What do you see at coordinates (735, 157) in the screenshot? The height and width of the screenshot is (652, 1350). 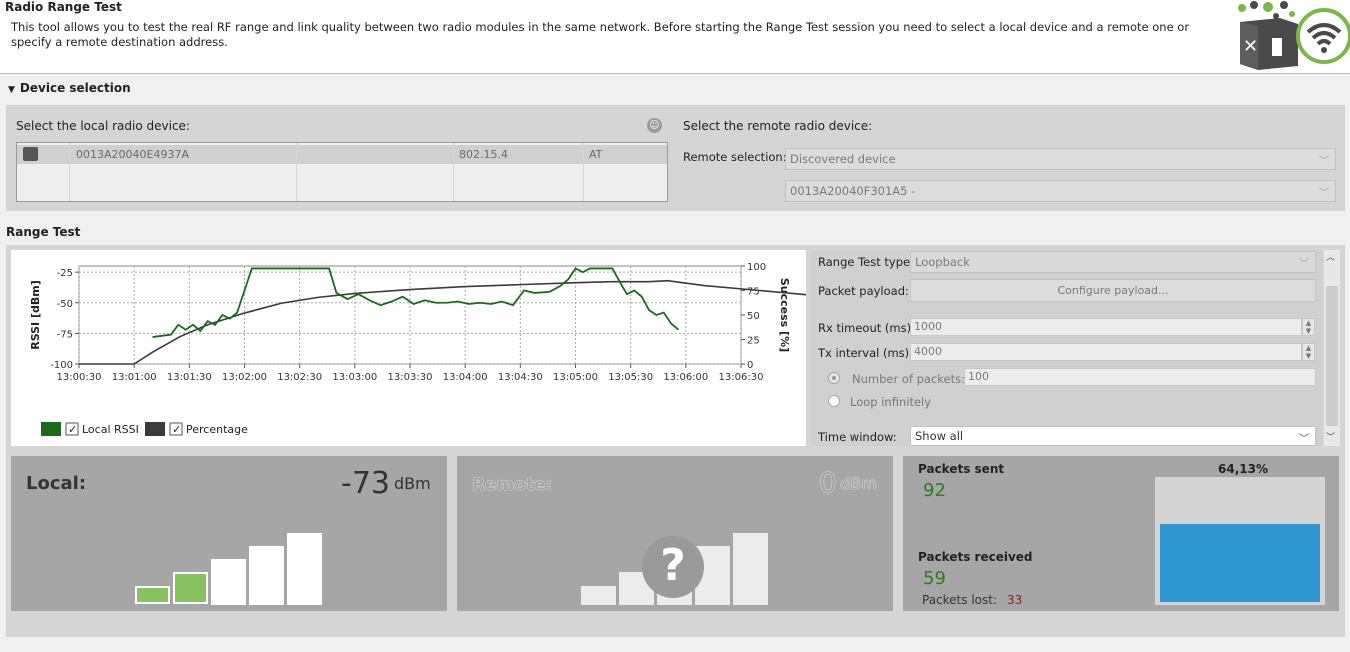 I see `remote-selection-label: Remote selection:` at bounding box center [735, 157].